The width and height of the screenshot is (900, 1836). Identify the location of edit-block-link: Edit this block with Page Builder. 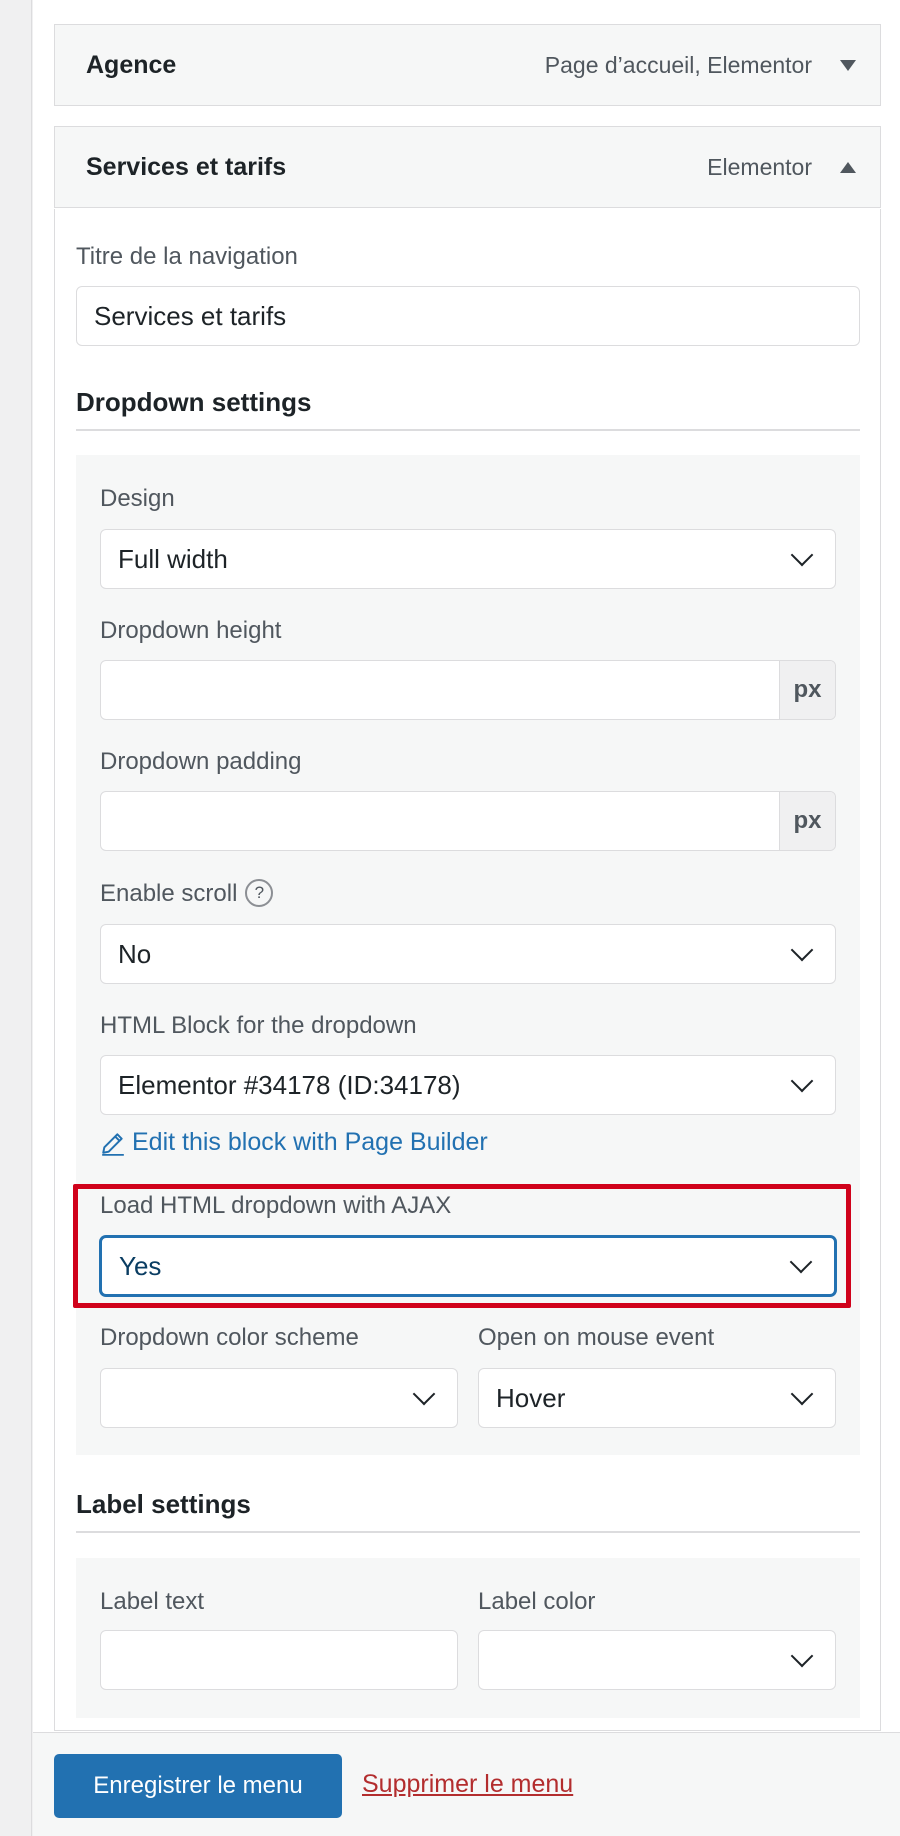
(294, 1142).